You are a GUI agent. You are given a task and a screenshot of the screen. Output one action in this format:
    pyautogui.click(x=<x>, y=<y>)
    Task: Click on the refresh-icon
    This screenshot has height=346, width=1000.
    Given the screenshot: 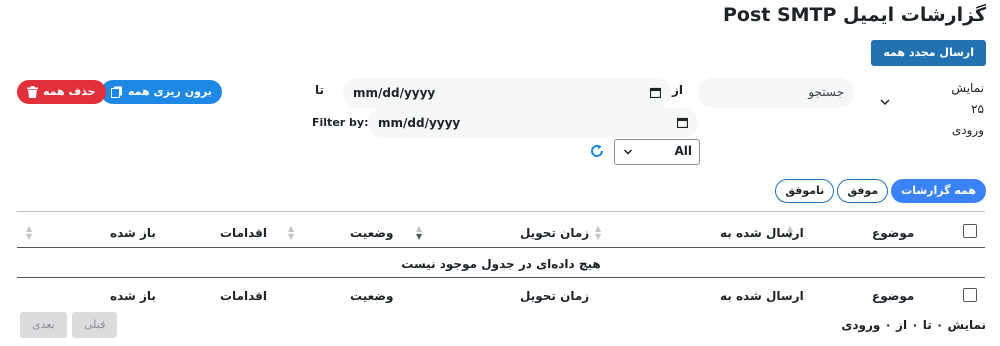 What is the action you would take?
    pyautogui.click(x=597, y=151)
    